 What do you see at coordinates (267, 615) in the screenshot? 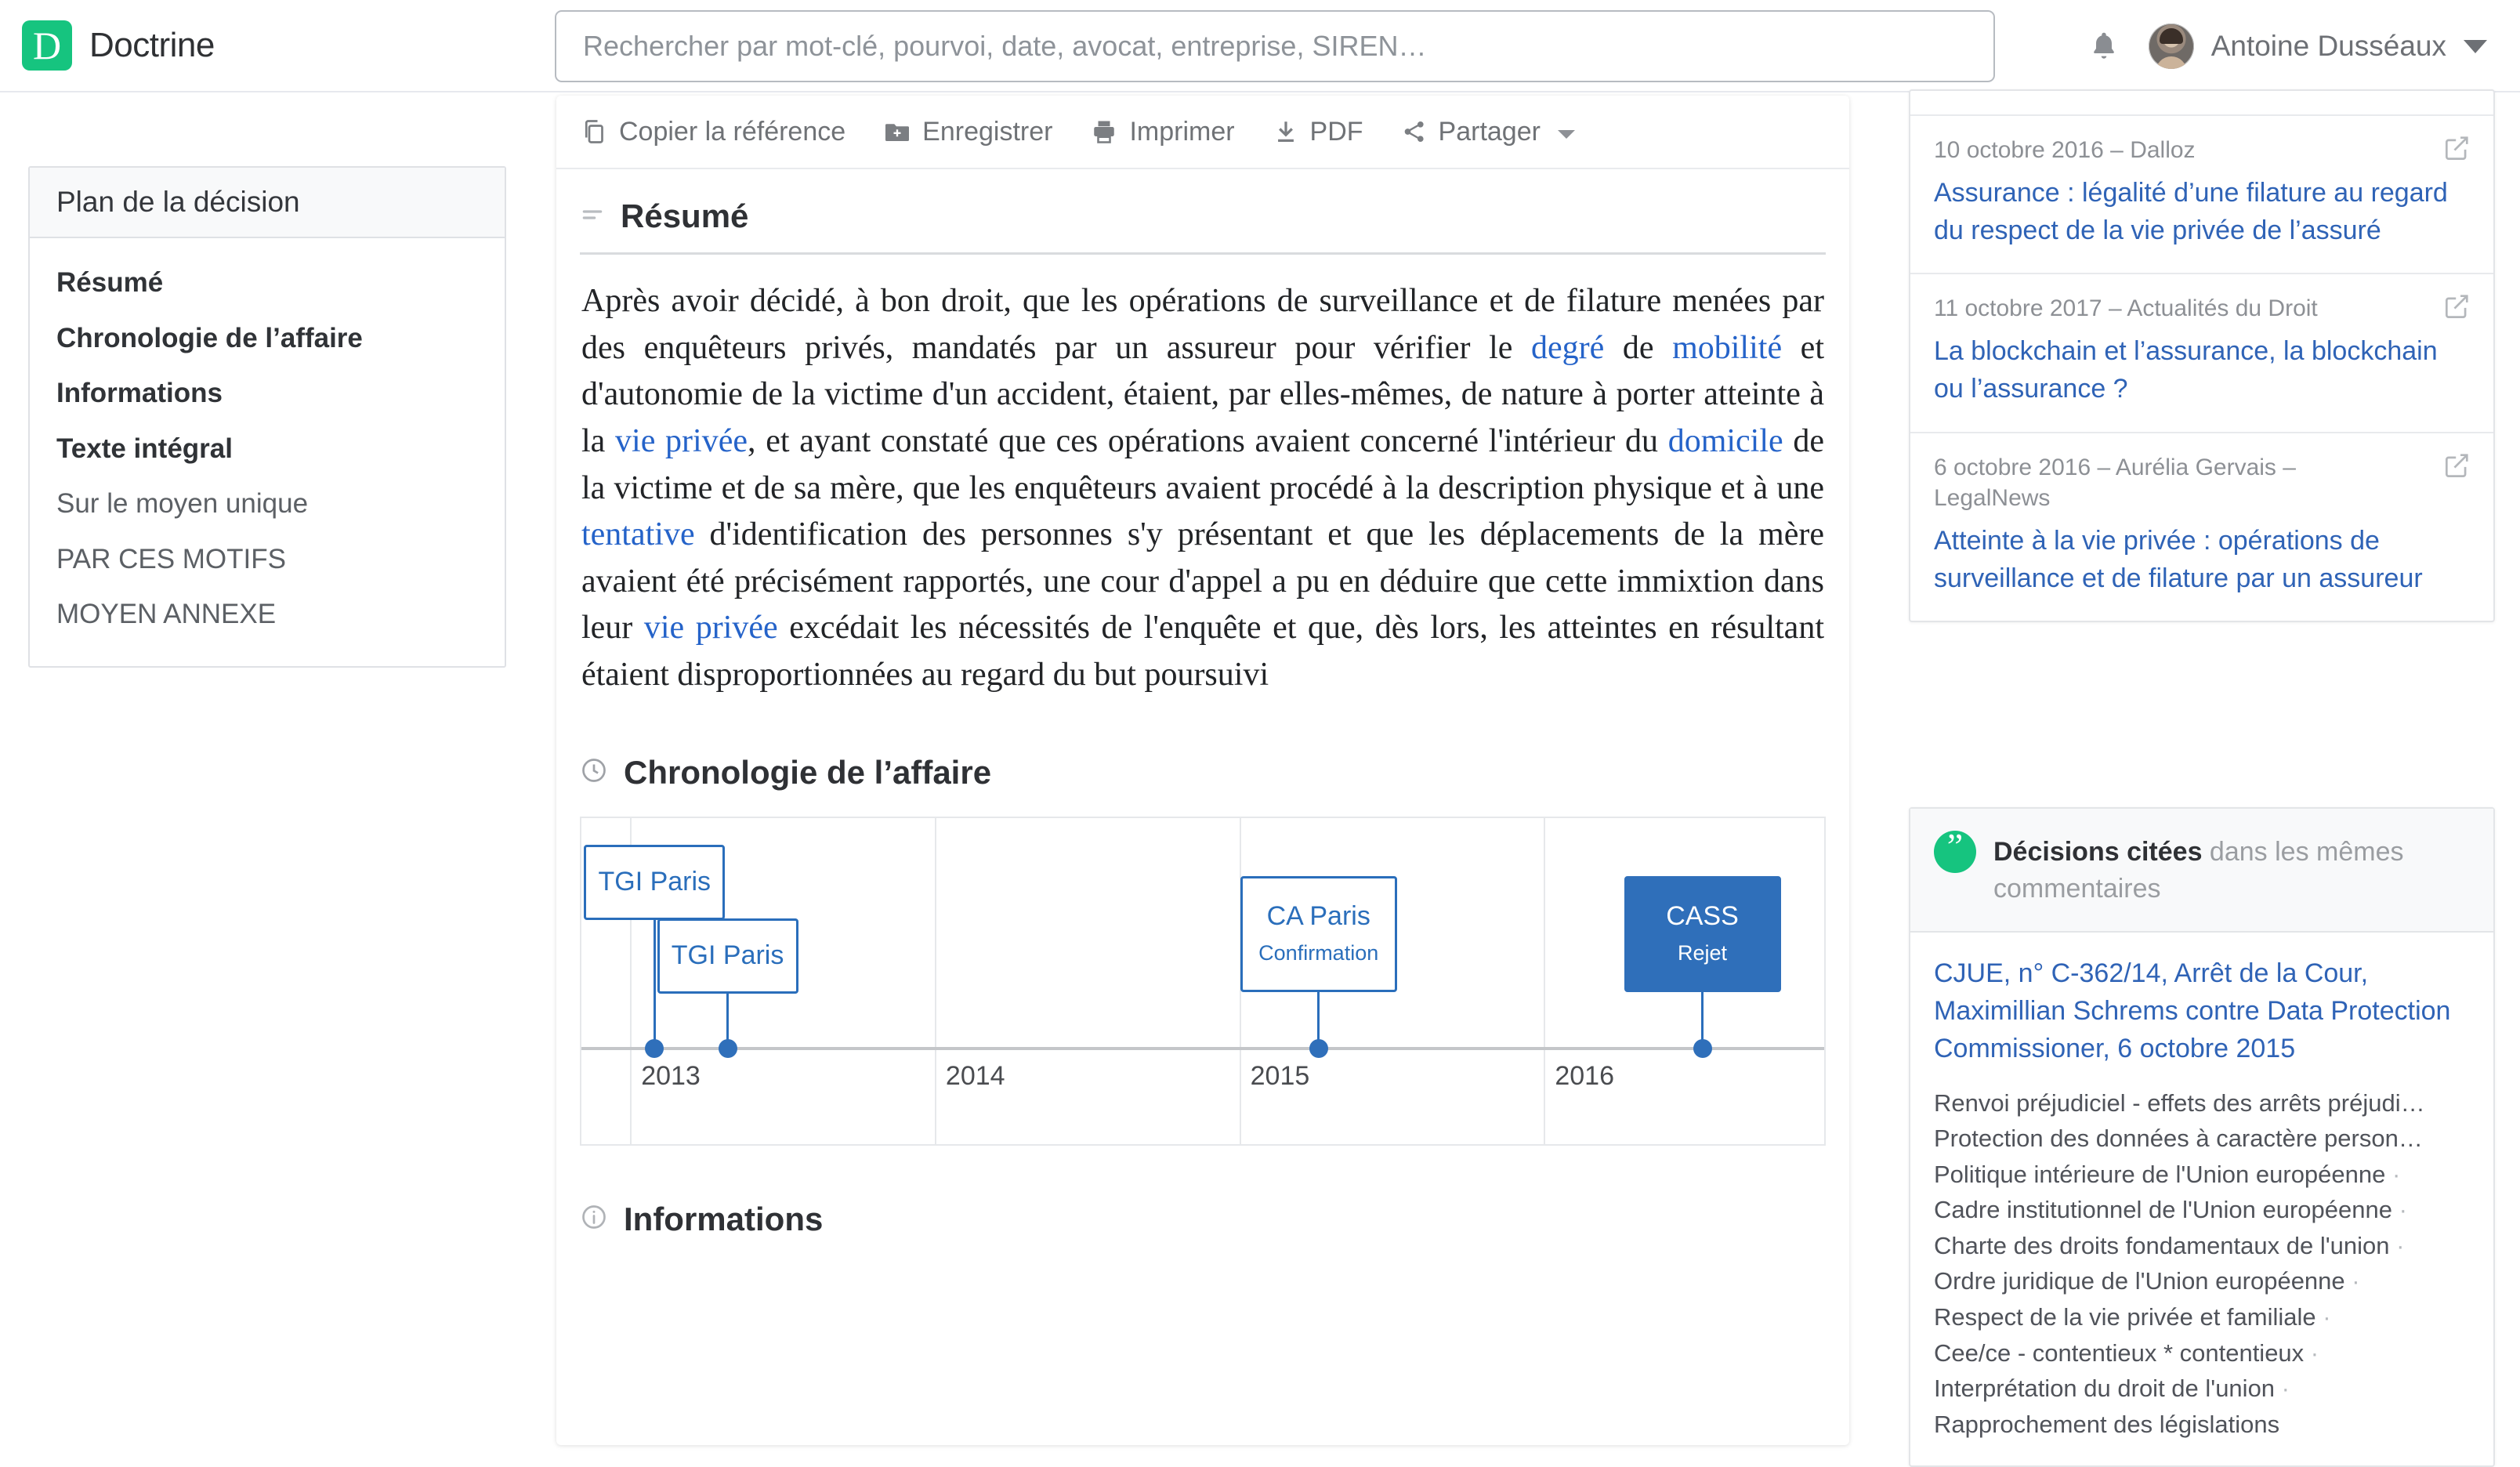
I see `plan-item-6: MOYEN ANNEXE` at bounding box center [267, 615].